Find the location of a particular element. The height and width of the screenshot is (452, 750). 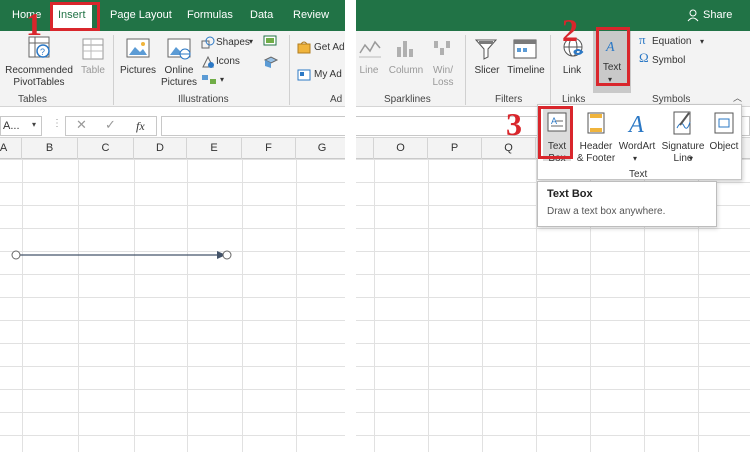

formula-bar-grip-icon: ⋮ is located at coordinates (57, 123).